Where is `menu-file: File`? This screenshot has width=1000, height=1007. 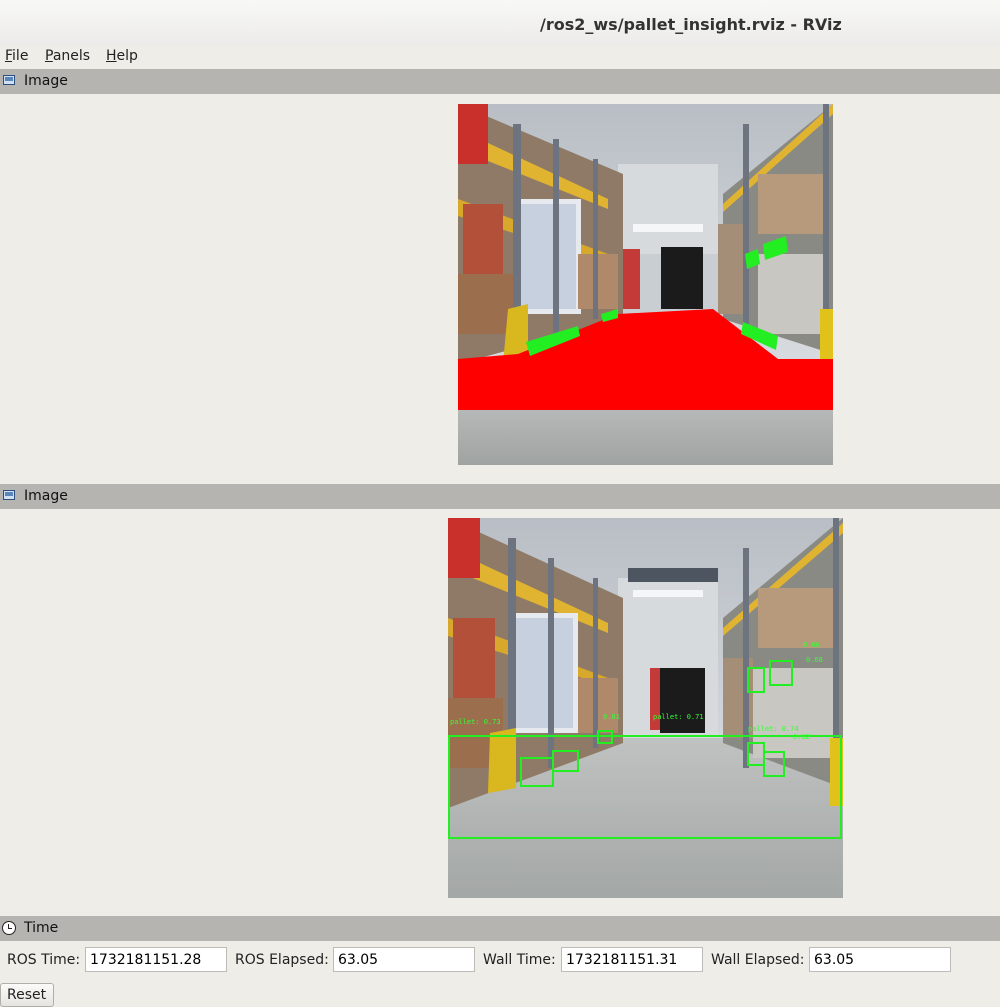
menu-file: File is located at coordinates (16, 56).